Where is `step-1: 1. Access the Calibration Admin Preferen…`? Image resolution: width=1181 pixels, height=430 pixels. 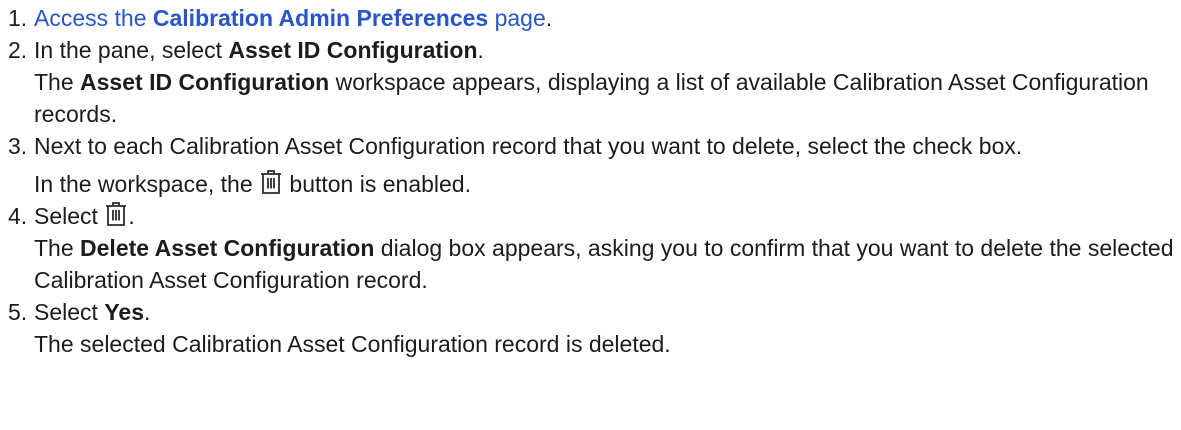 step-1: 1. Access the Calibration Admin Preferen… is located at coordinates (590, 18).